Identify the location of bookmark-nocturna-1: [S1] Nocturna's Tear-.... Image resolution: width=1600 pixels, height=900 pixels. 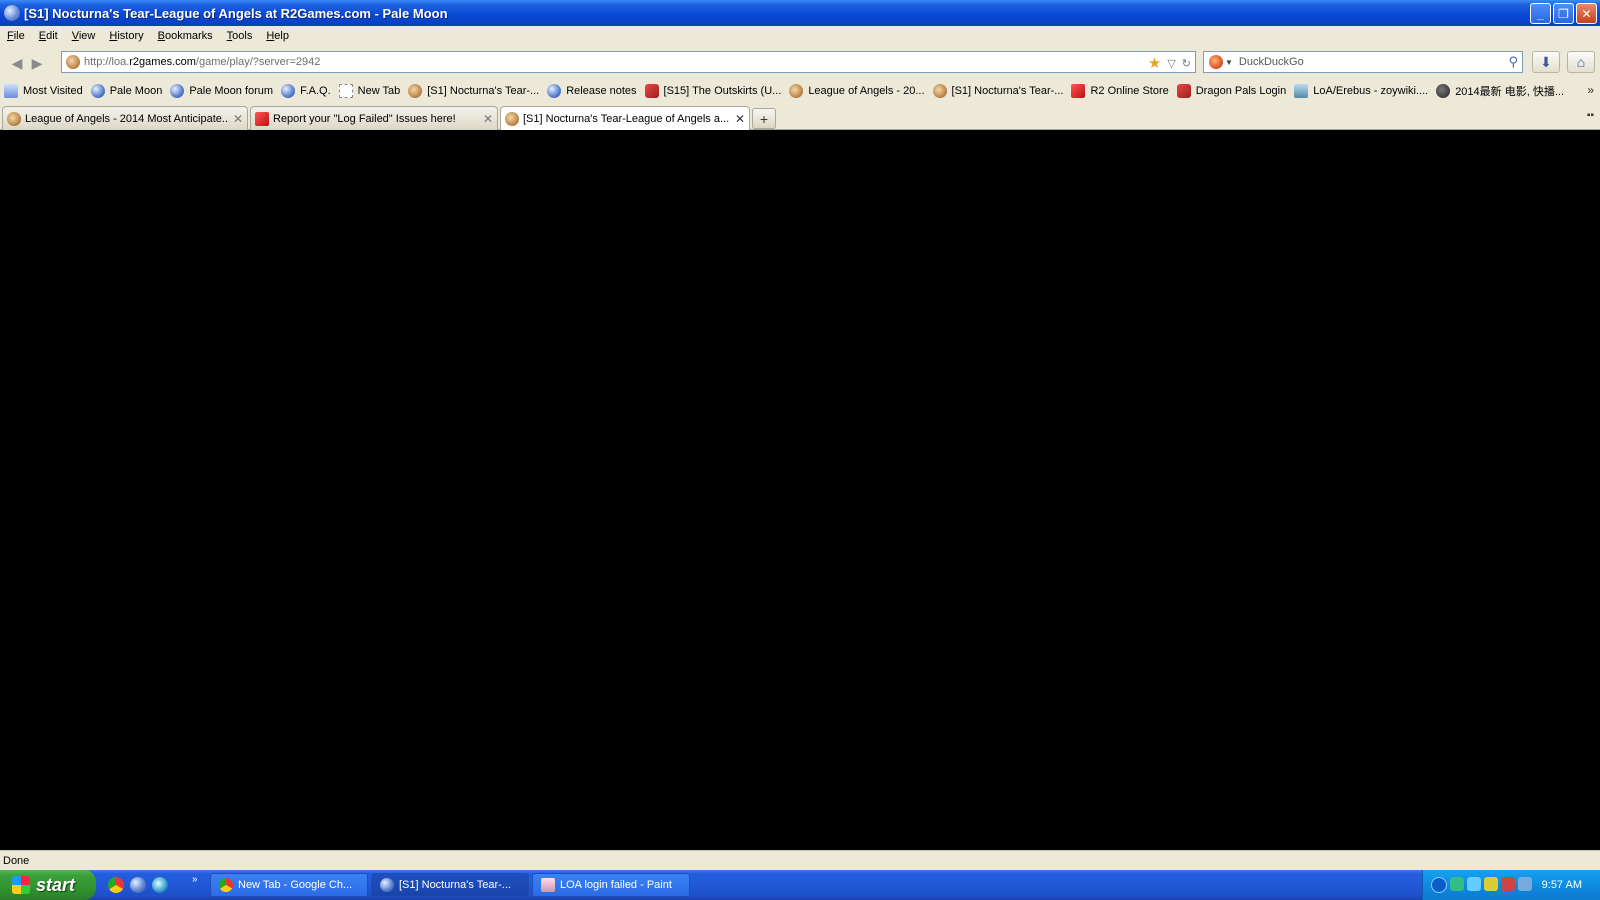
(473, 91).